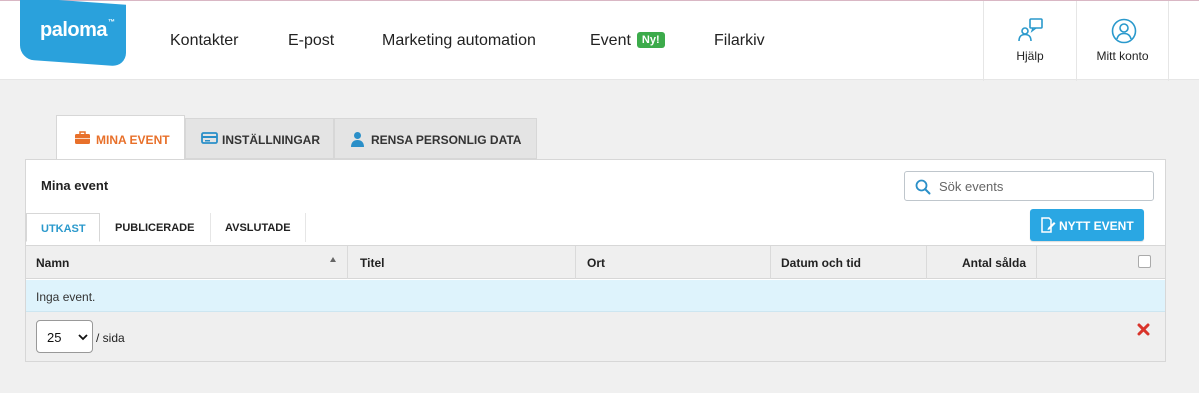  I want to click on column-namn-label: Namn, so click(53, 263).